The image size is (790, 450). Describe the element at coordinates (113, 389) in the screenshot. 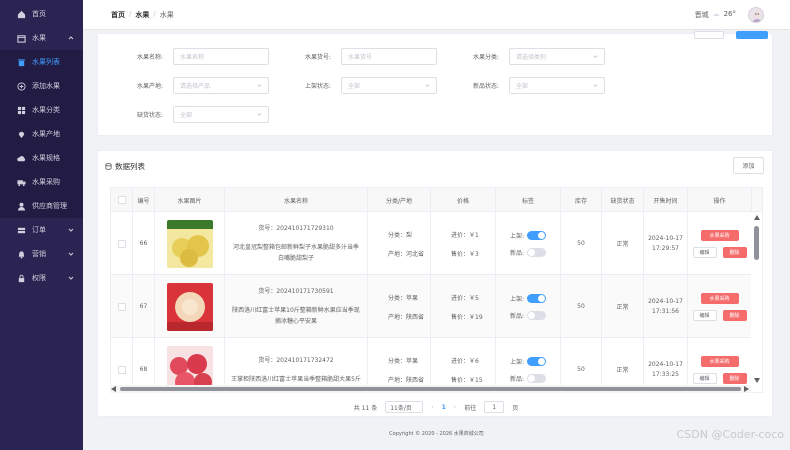

I see `scroll-left-icon` at that location.